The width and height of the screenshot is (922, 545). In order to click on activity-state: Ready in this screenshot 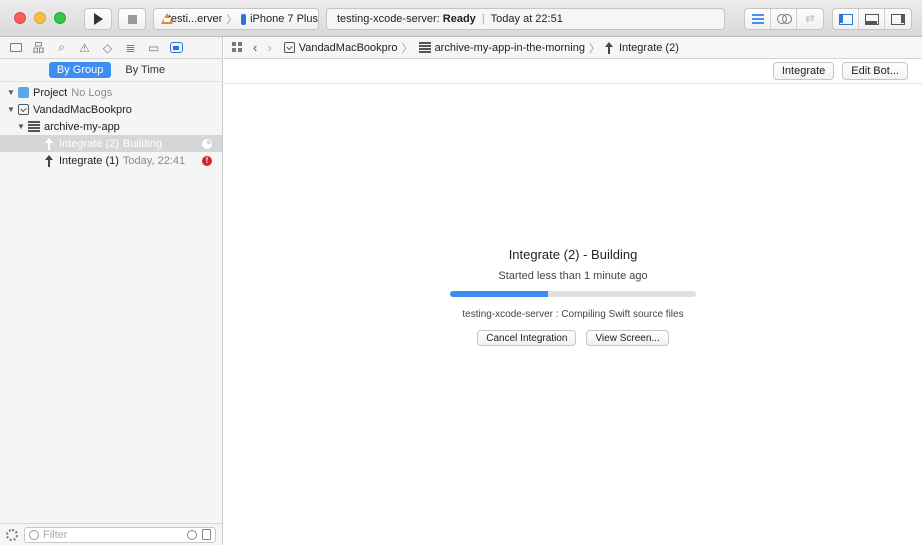, I will do `click(459, 19)`.